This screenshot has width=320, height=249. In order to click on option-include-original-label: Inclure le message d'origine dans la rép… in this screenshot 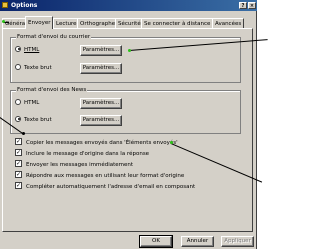, I will do `click(88, 154)`.